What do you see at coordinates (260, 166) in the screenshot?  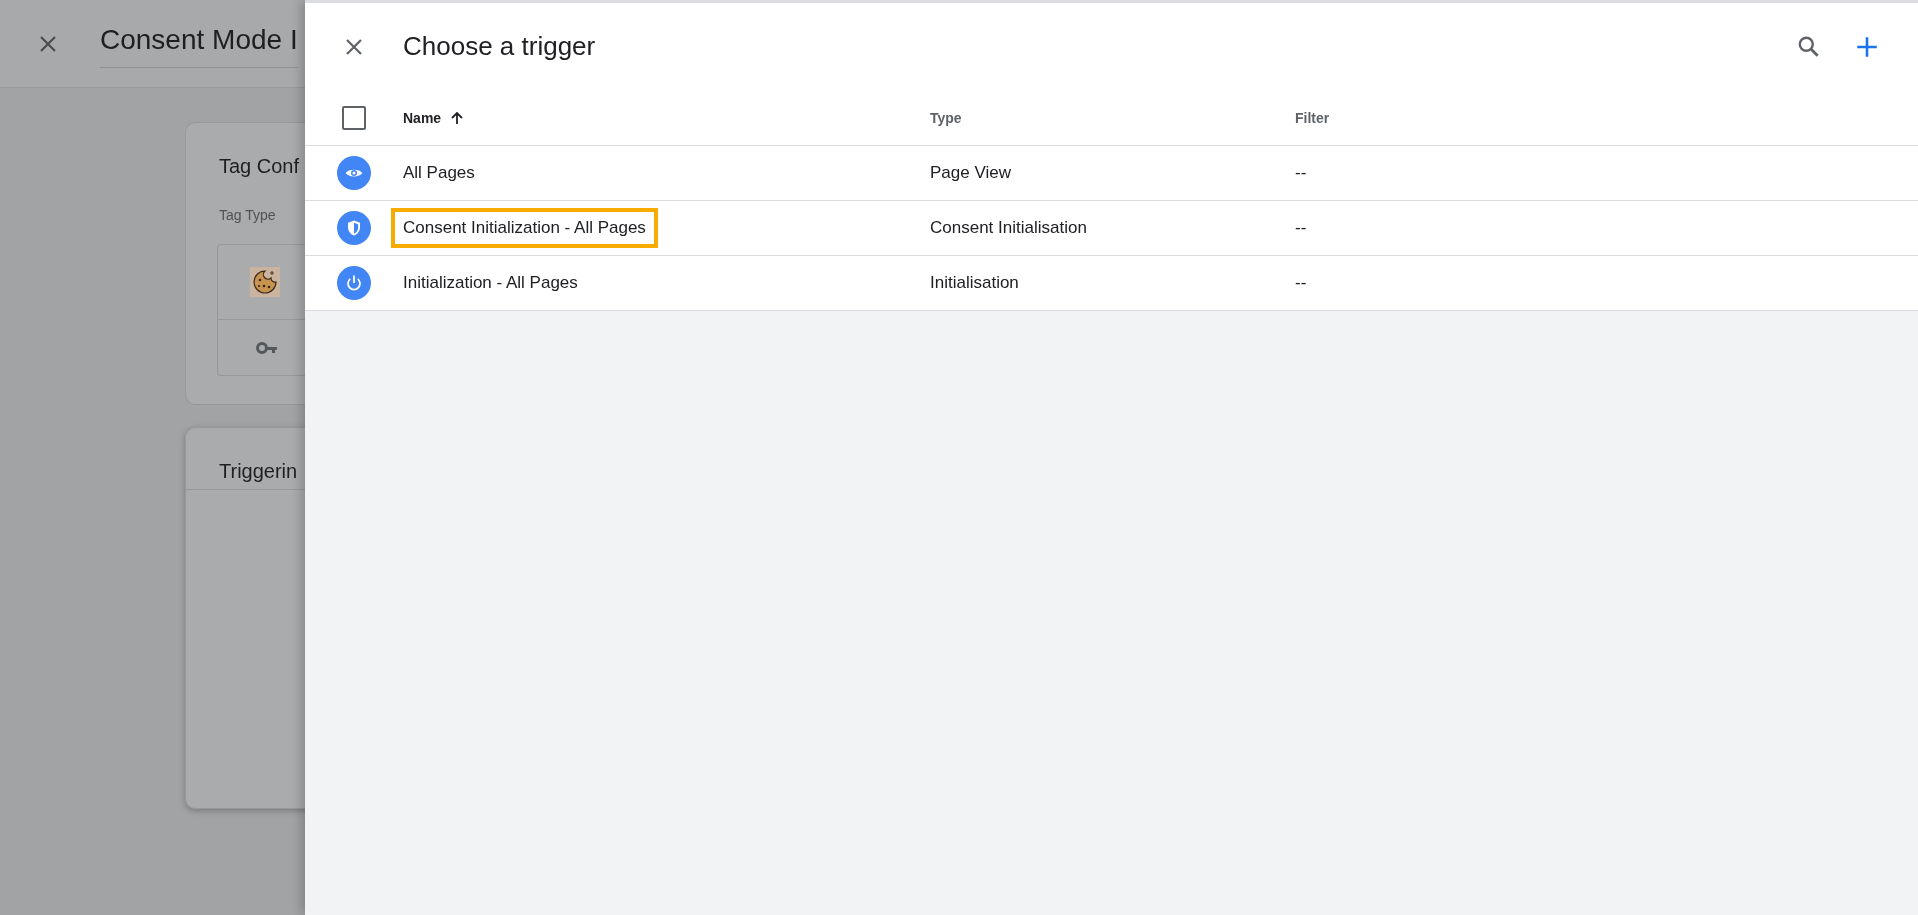 I see `card-title: Tag Conf` at bounding box center [260, 166].